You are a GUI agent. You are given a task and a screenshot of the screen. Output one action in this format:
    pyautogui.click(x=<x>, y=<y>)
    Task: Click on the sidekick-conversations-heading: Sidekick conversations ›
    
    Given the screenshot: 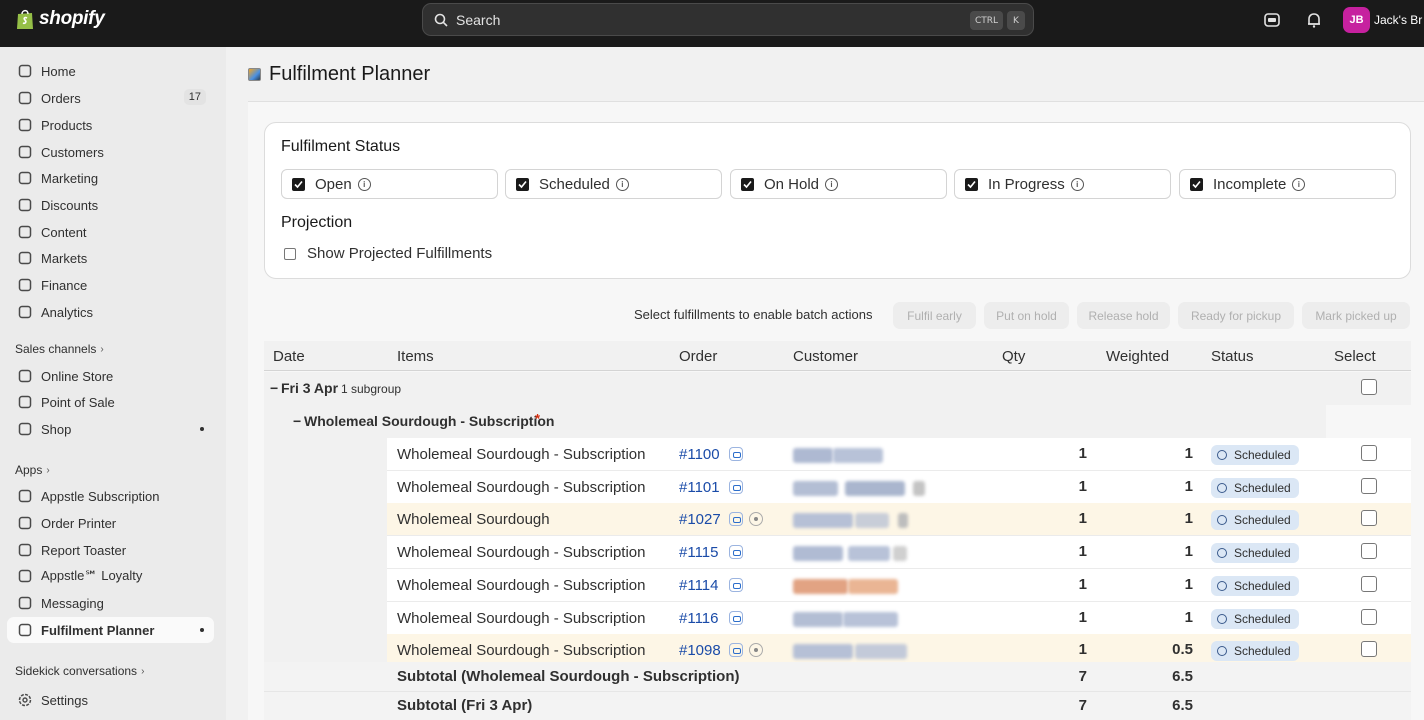 What is the action you would take?
    pyautogui.click(x=79, y=671)
    